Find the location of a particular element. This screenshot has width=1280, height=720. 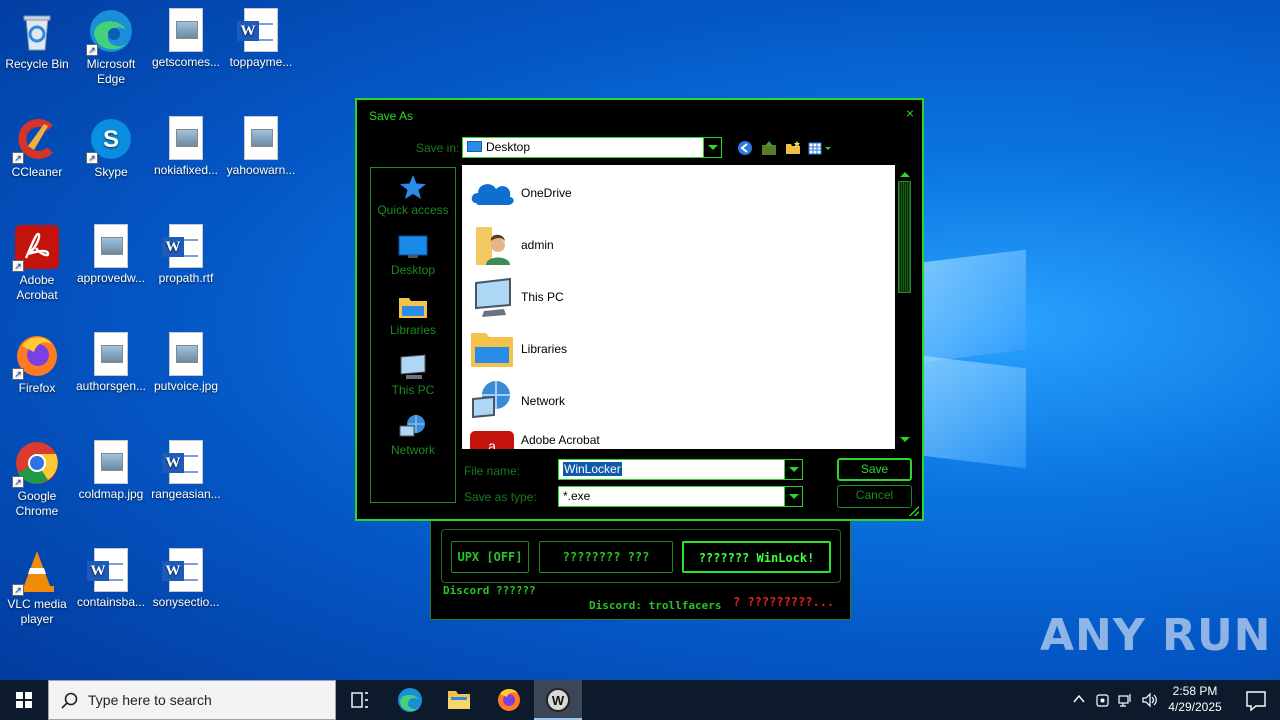

svg-text: S is located at coordinates (111, 139).